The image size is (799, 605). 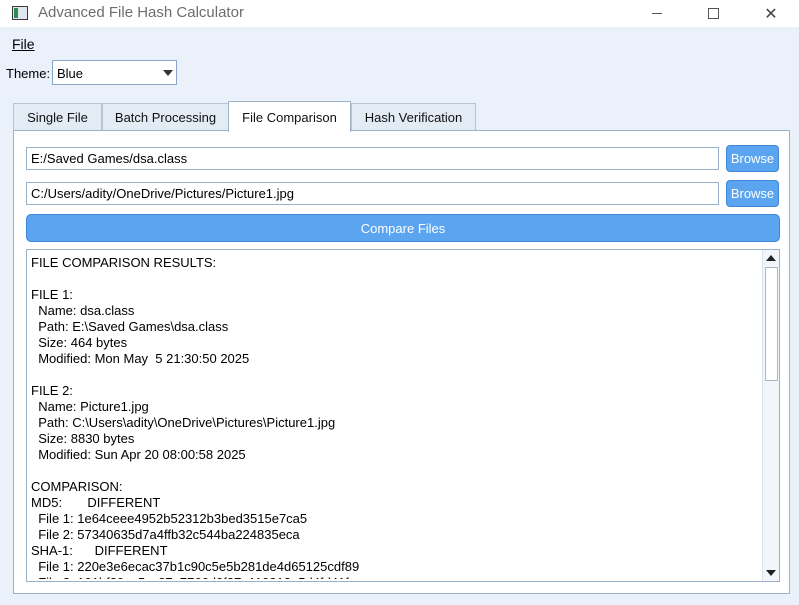 What do you see at coordinates (372, 158) in the screenshot?
I see `file1-path-input: E:/Saved Games/dsa.class` at bounding box center [372, 158].